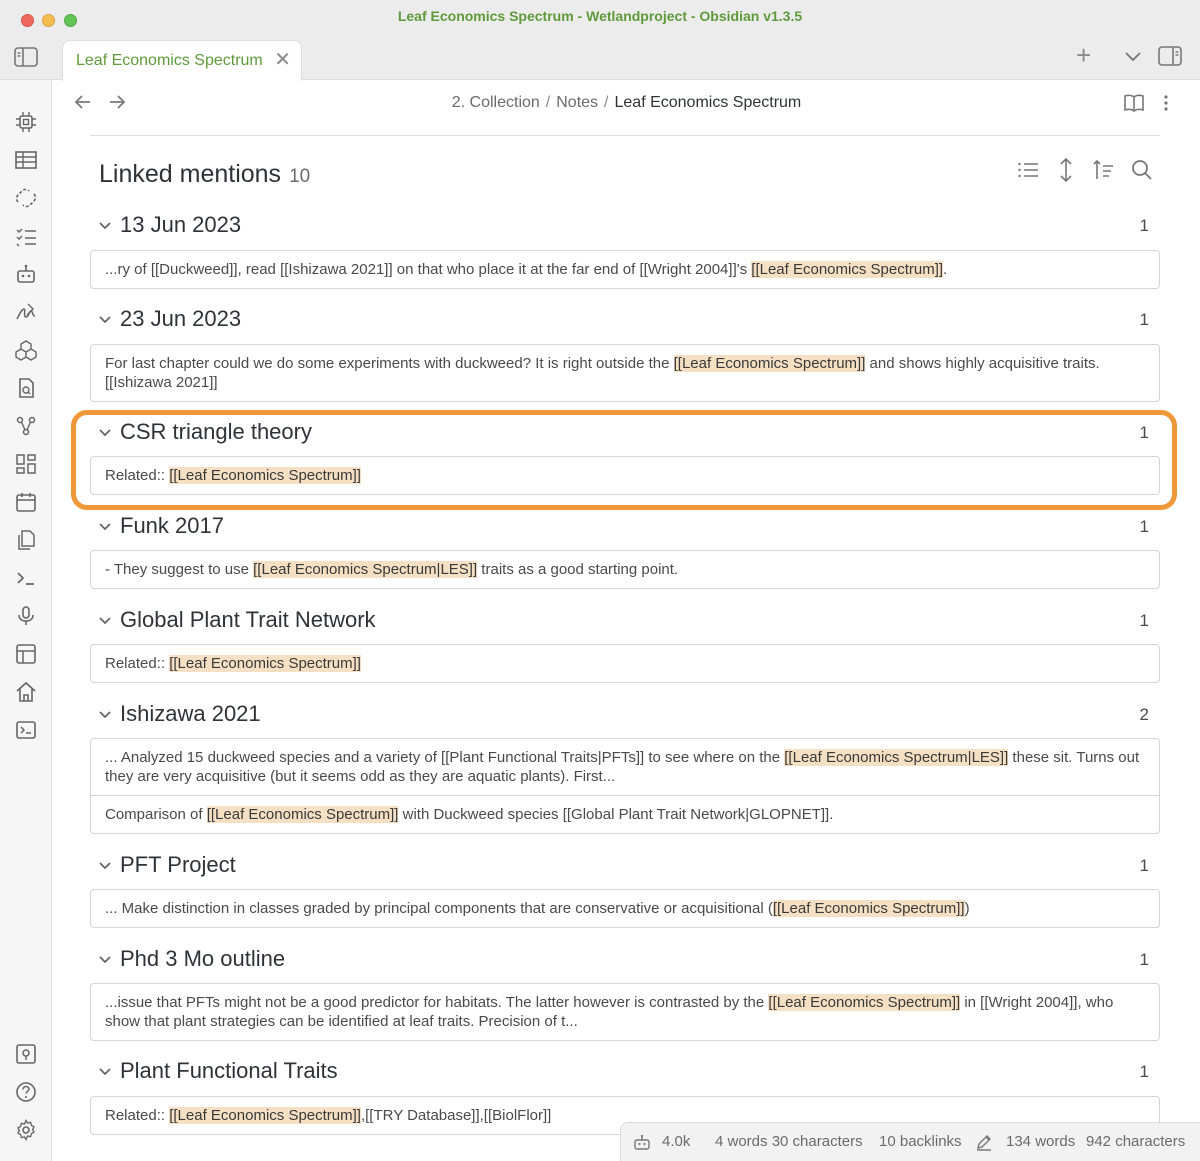  I want to click on mention-group-title: Plant Functional Traits, so click(229, 1071).